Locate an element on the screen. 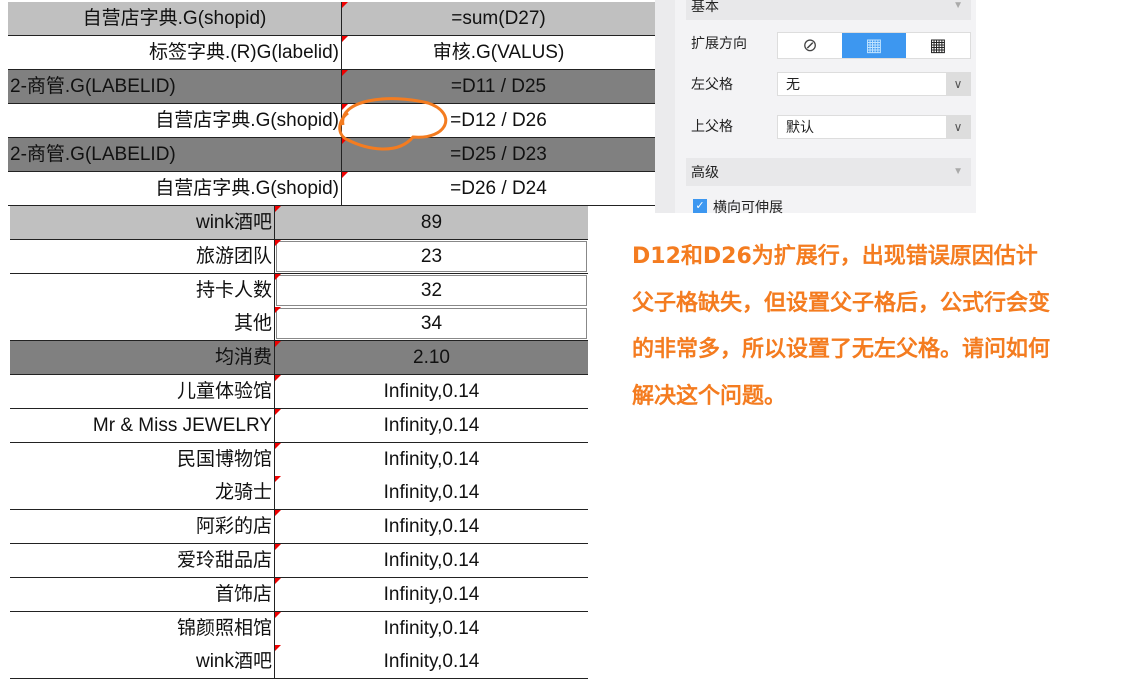  row-label-cell: 首饰店 is located at coordinates (142, 594).